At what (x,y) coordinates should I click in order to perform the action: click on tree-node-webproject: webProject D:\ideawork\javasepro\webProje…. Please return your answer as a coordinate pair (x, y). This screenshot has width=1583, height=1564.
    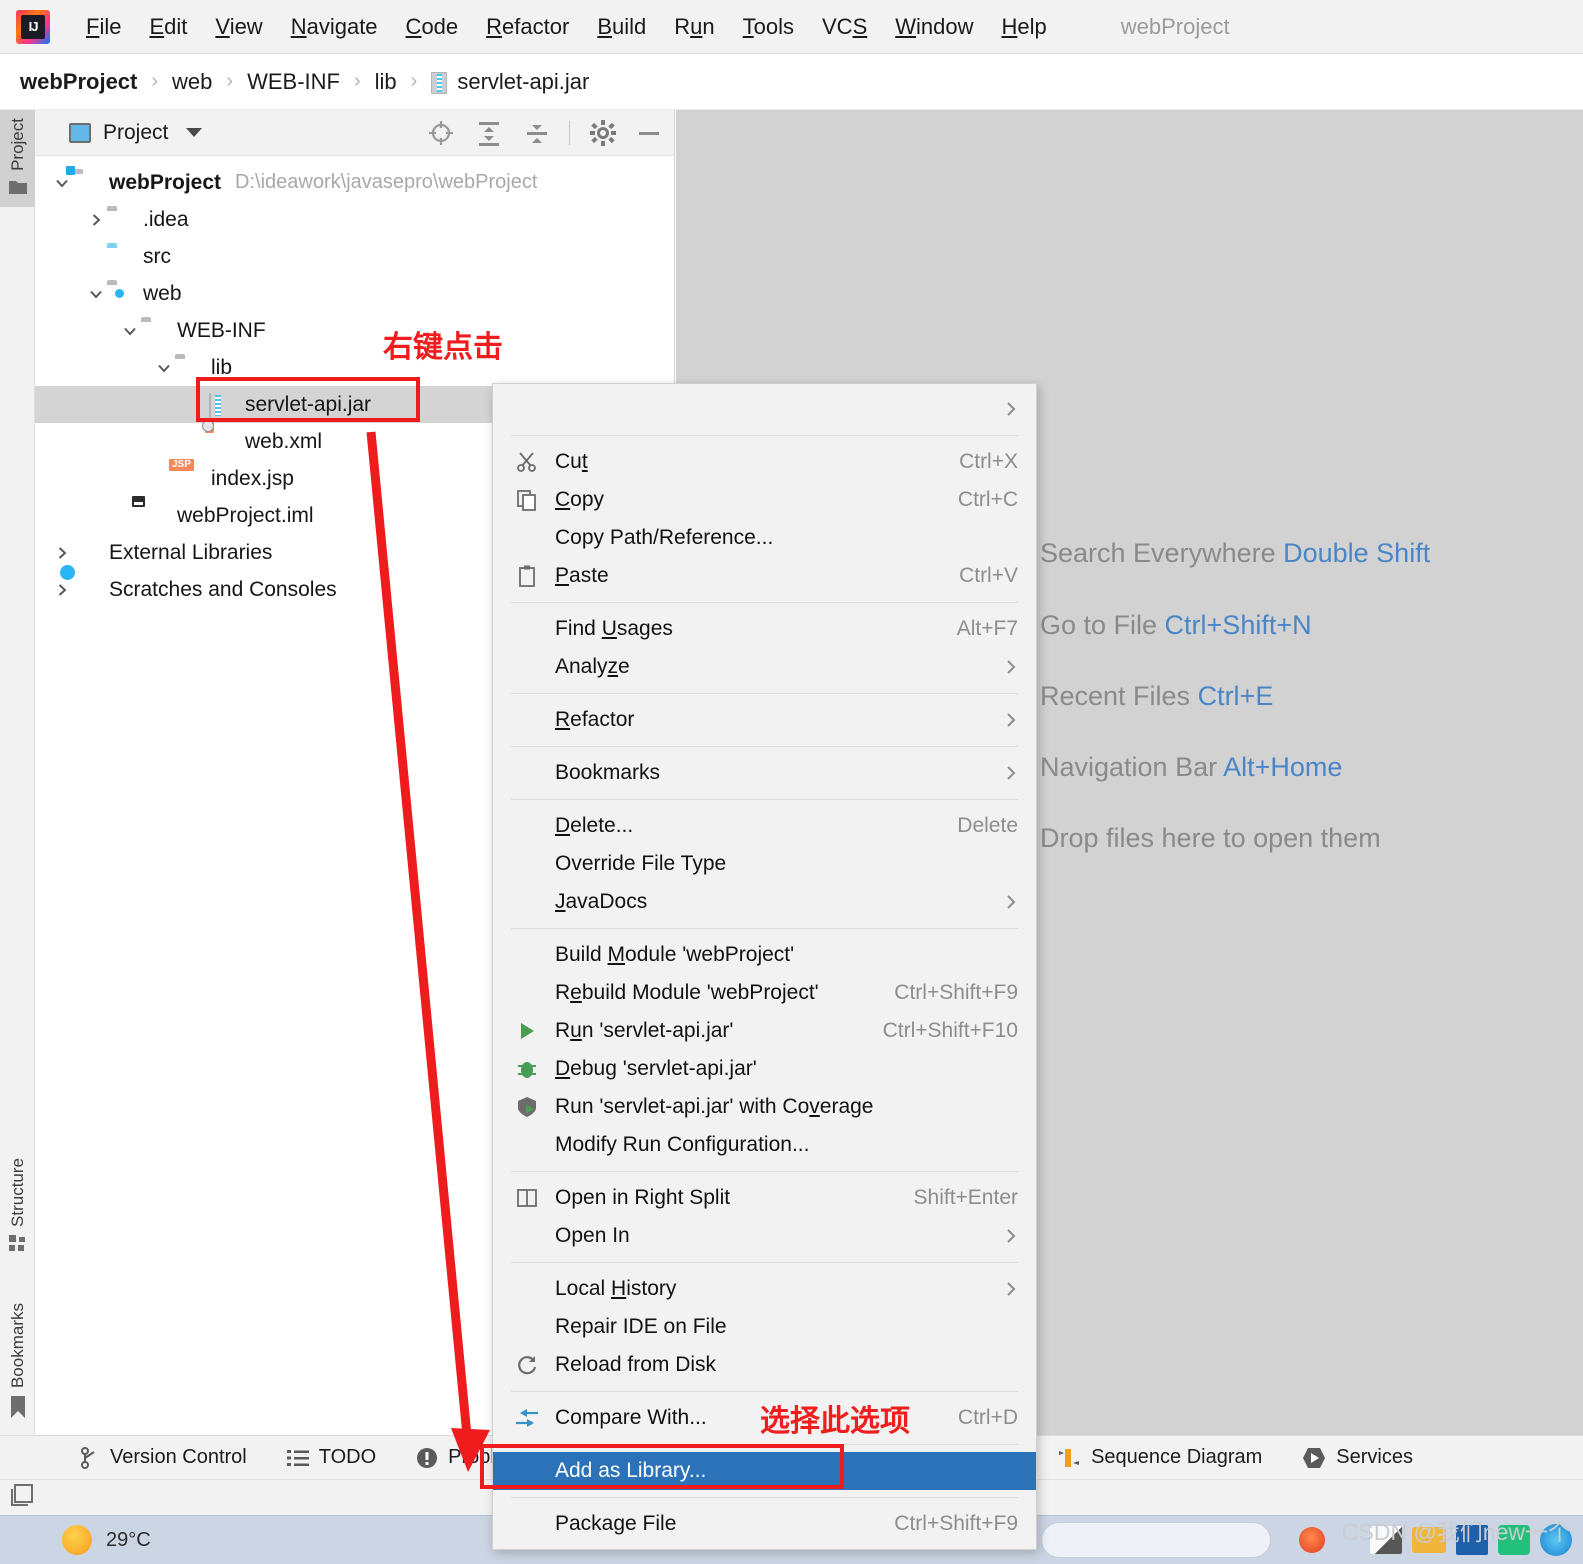
    Looking at the image, I should click on (354, 182).